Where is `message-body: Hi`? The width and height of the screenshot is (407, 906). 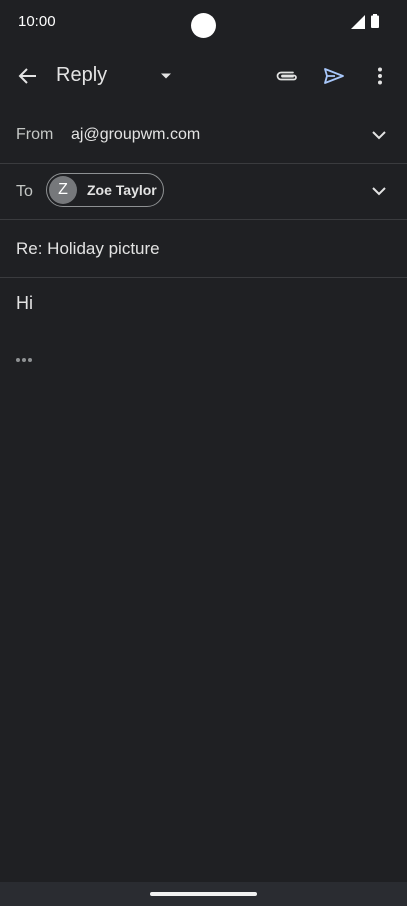 message-body: Hi is located at coordinates (24, 303).